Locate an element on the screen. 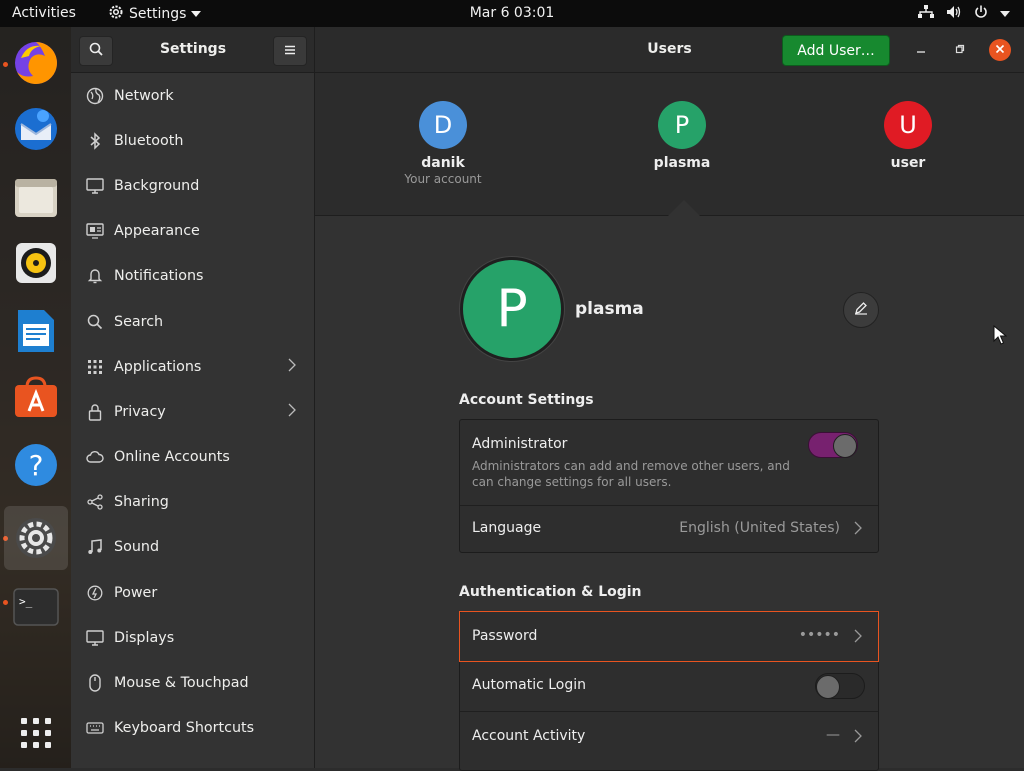  files-icon is located at coordinates (36, 197).